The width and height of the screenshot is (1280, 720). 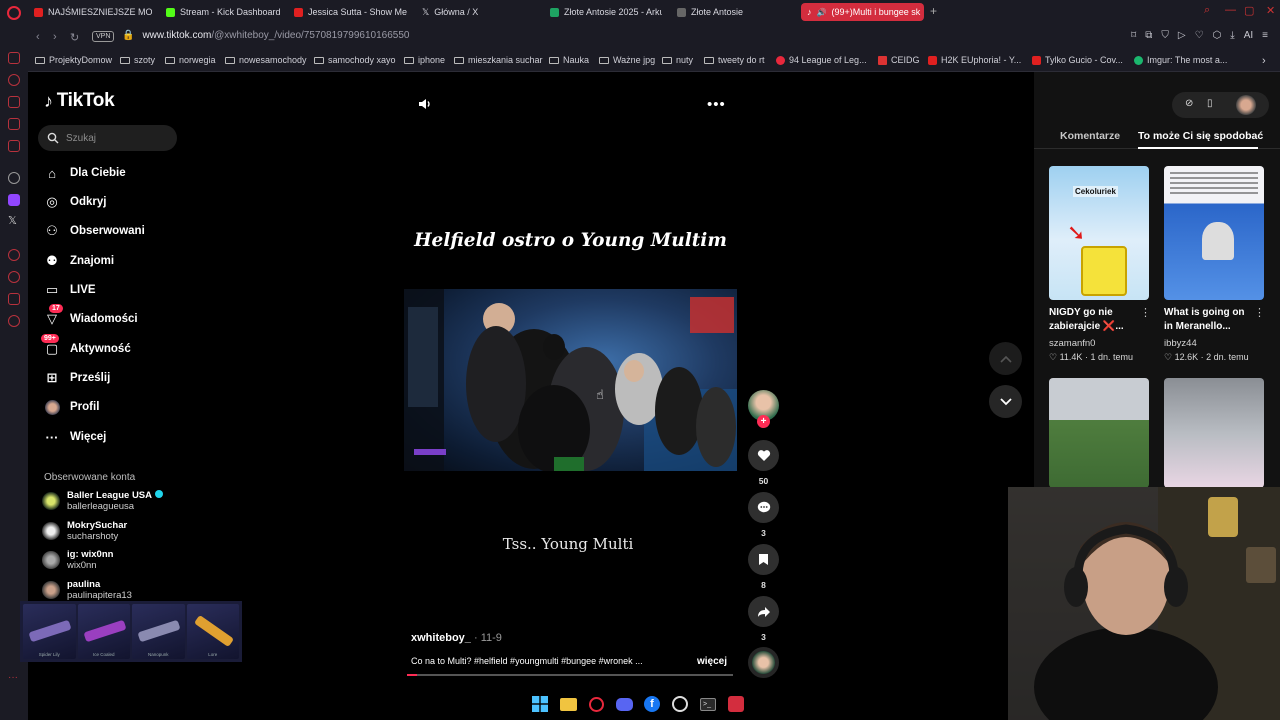 What do you see at coordinates (71, 407) in the screenshot?
I see `menu-item-profil: Profil` at bounding box center [71, 407].